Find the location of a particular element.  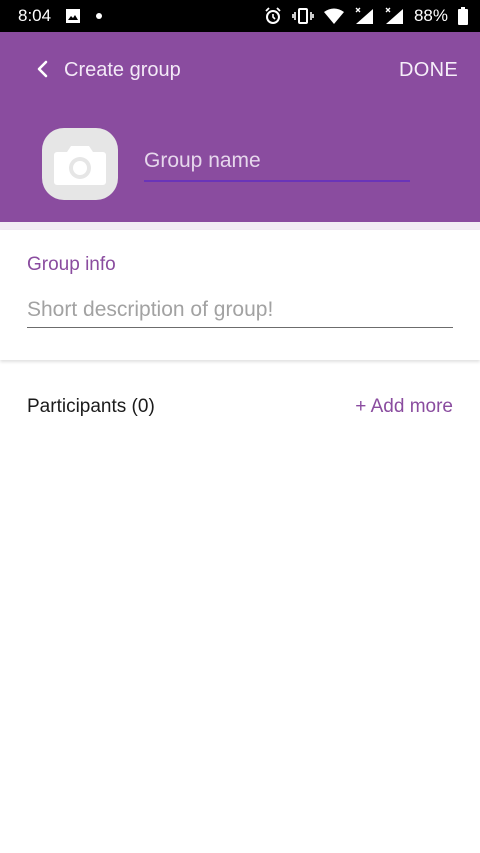

wifi-icon is located at coordinates (333, 16).